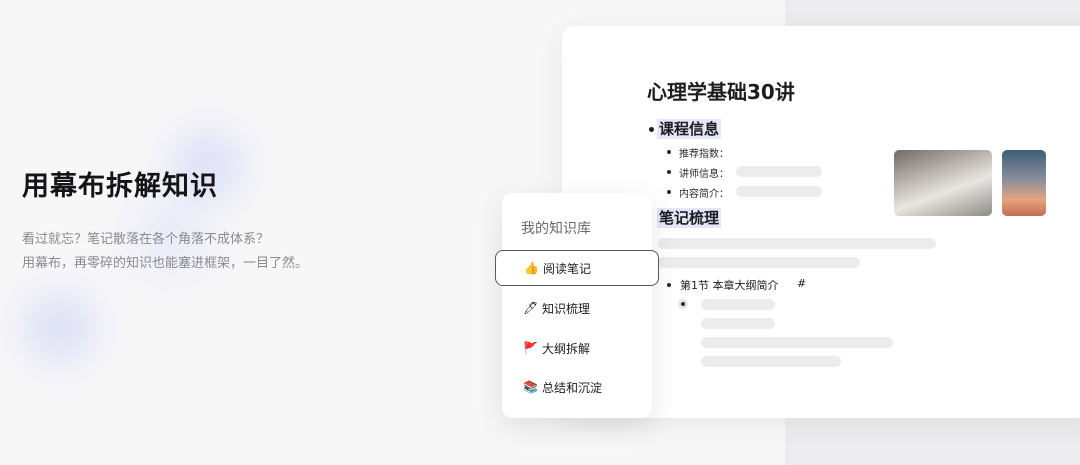 Image resolution: width=1080 pixels, height=465 pixels. I want to click on menu-item-reading-notes: 👍 阅读笔记, so click(577, 268).